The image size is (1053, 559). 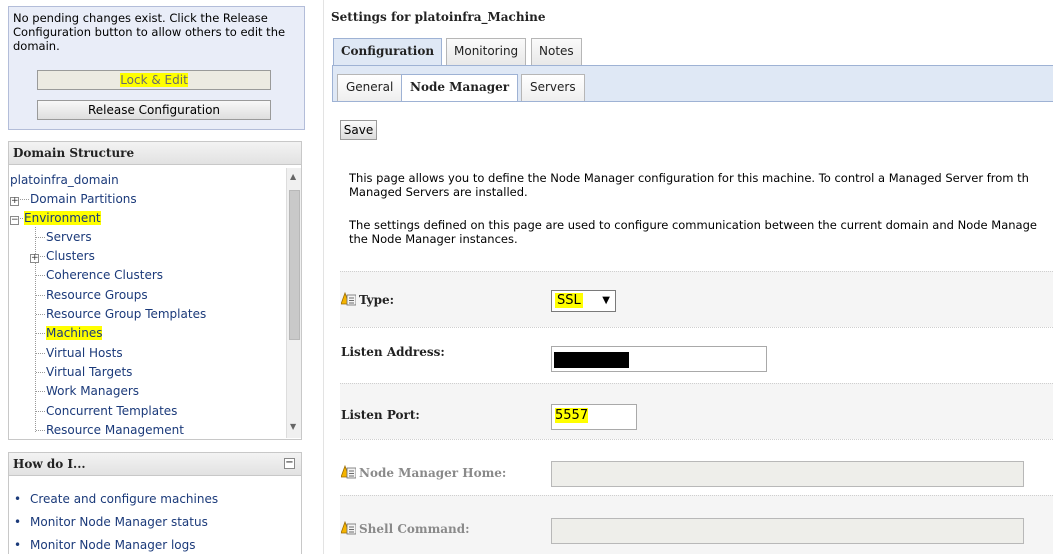 I want to click on tree-item-resource-groups: Resource Groups, so click(x=92, y=295).